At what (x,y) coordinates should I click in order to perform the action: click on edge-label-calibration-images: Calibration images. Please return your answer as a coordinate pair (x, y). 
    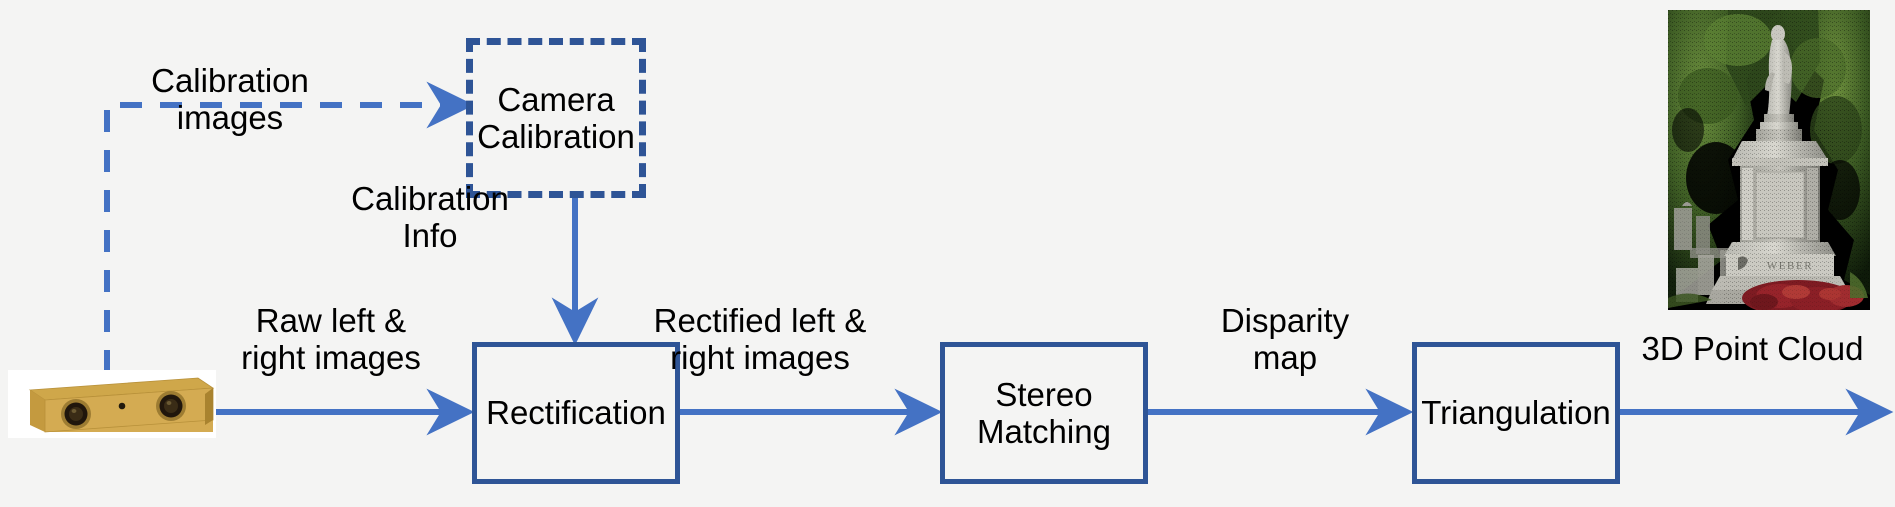
    Looking at the image, I should click on (230, 99).